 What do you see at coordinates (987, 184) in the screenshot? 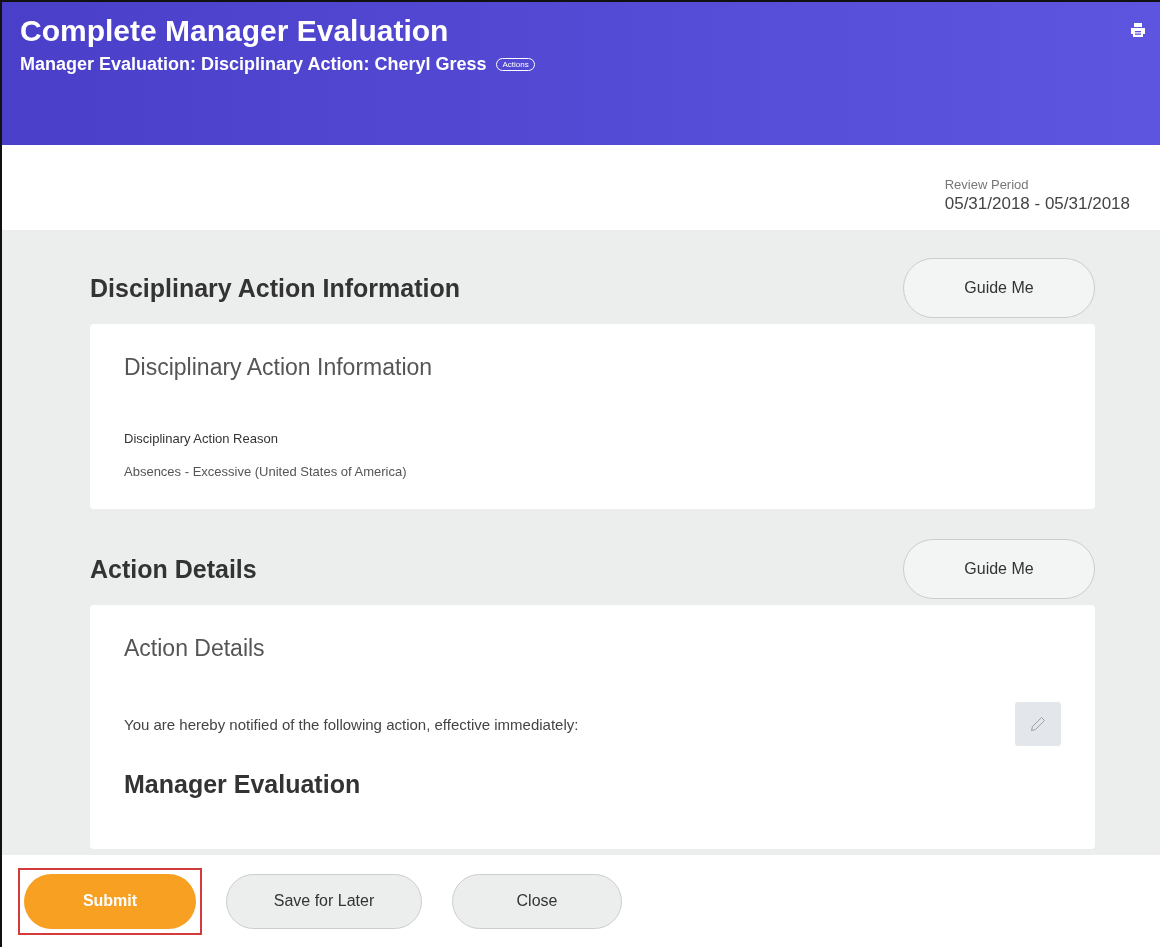
I see `review-period-label: Review Period` at bounding box center [987, 184].